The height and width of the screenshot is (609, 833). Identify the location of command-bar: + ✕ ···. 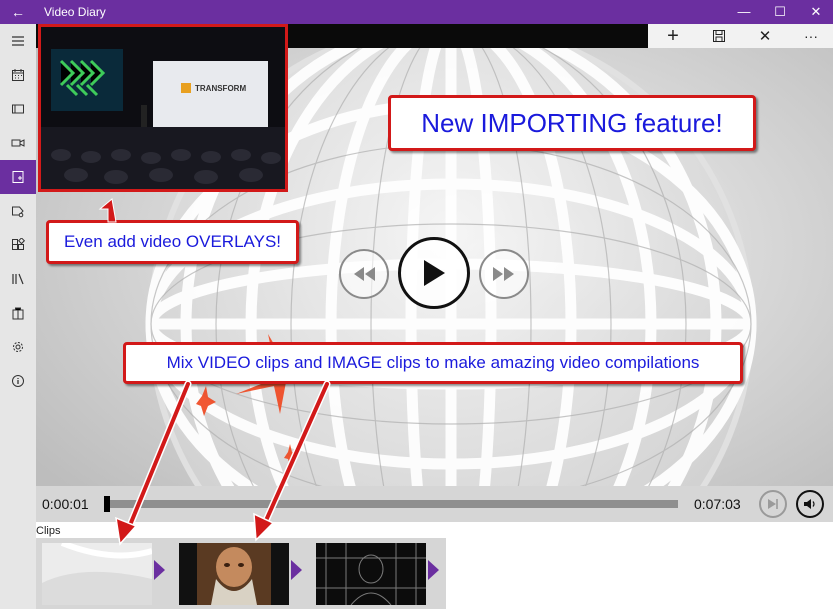
(740, 36).